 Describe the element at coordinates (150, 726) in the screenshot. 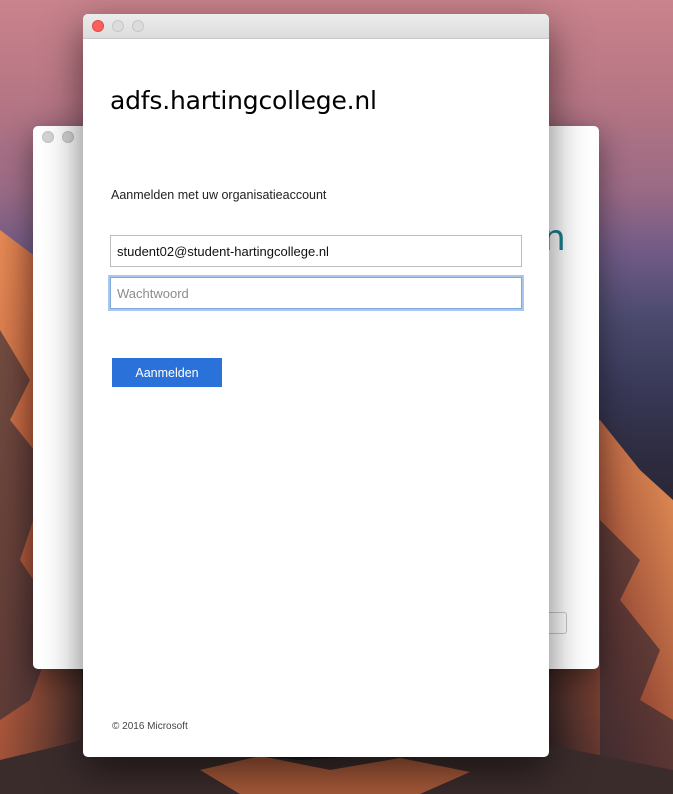

I see `copyright-footer: © 2016 Microsoft` at that location.